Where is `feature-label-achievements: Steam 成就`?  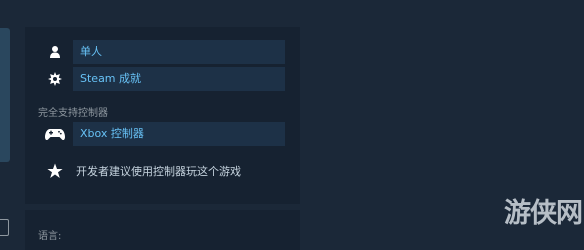 feature-label-achievements: Steam 成就 is located at coordinates (179, 79).